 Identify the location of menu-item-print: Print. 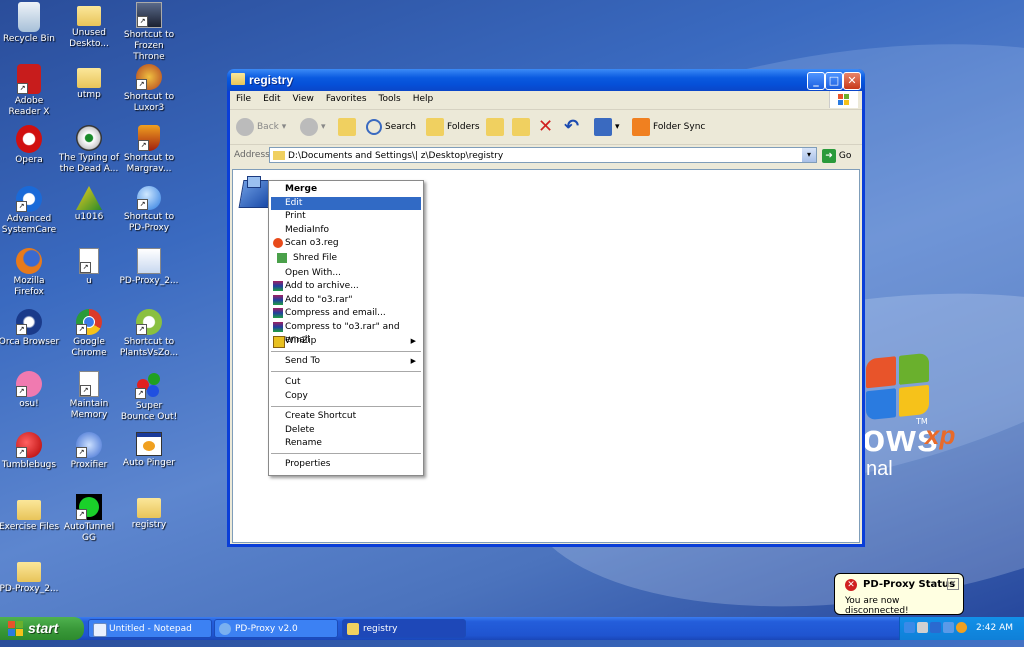
(346, 216).